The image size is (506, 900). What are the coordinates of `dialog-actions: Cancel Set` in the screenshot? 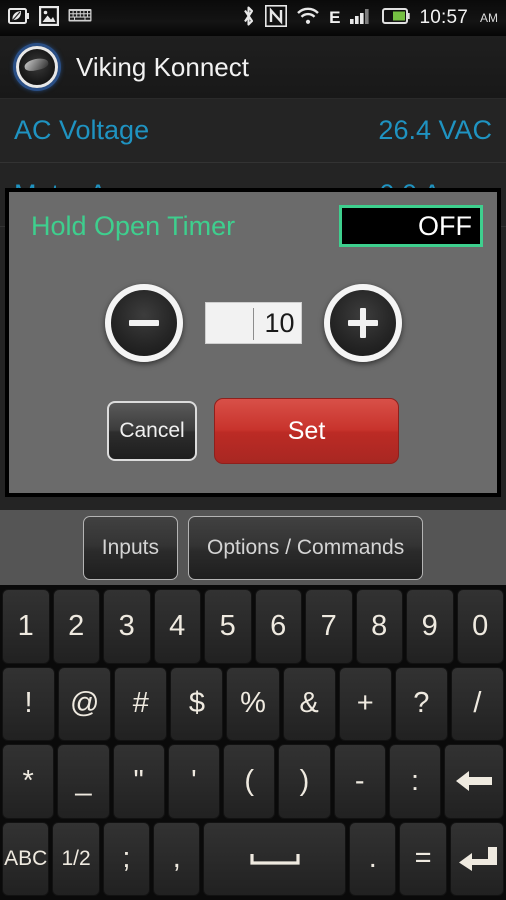 It's located at (253, 431).